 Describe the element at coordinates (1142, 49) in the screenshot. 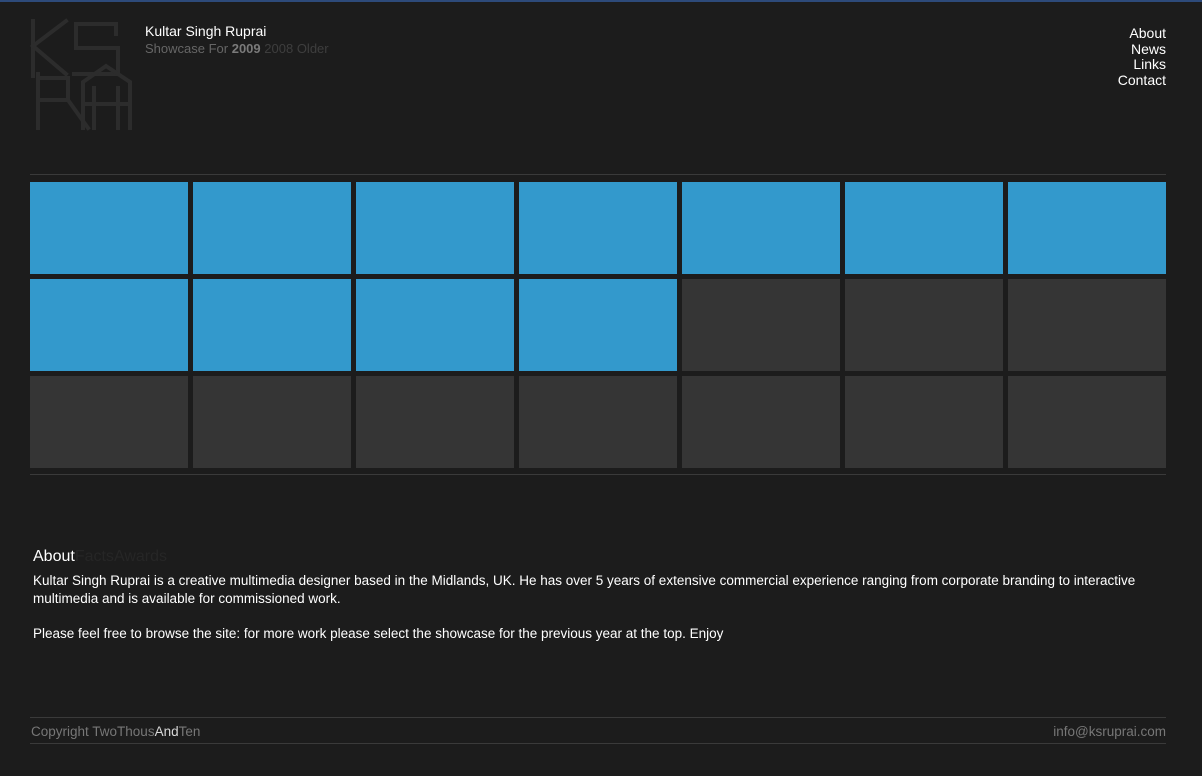

I see `nav-news: News` at that location.